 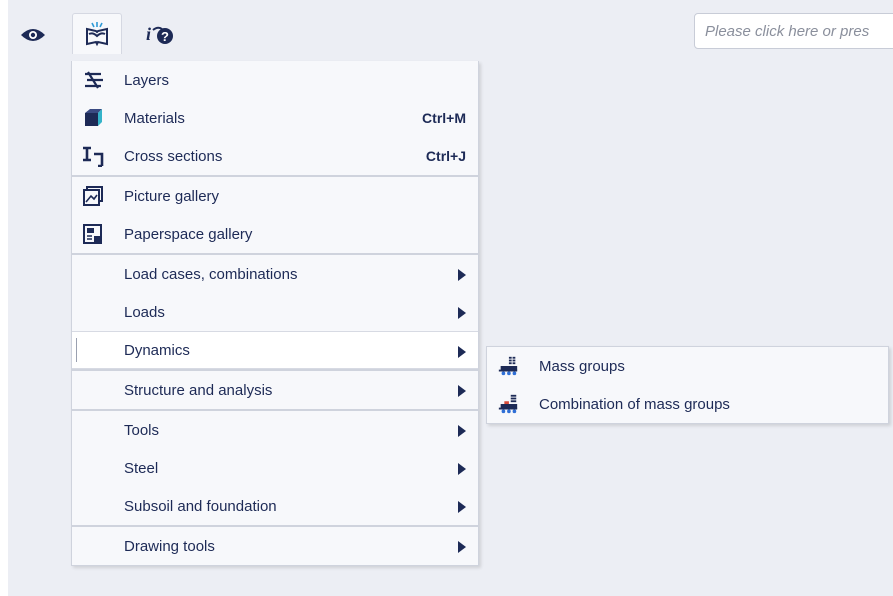 I want to click on menu-item-label: Drawing tools, so click(x=169, y=546).